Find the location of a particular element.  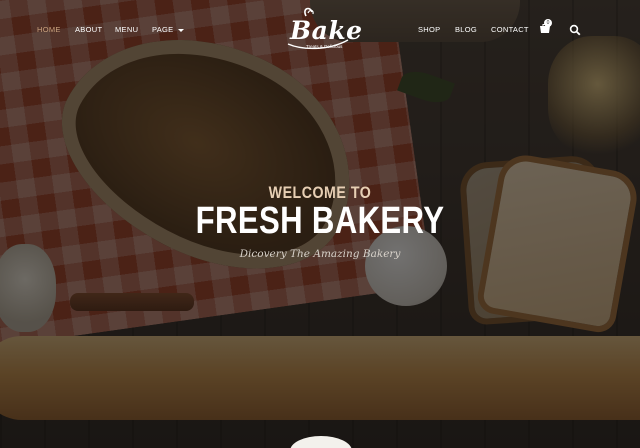

nav-blog-link: BLOG is located at coordinates (466, 29).